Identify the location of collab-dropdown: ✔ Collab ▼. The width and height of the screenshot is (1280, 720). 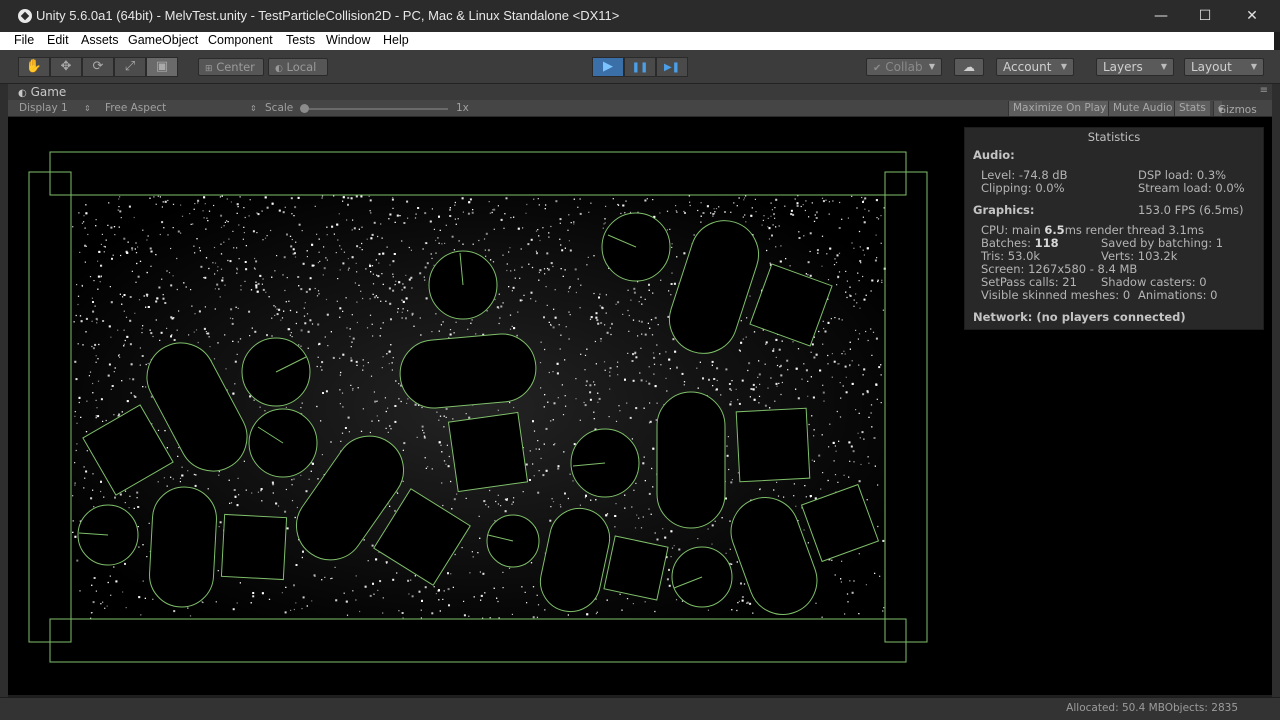
(904, 67).